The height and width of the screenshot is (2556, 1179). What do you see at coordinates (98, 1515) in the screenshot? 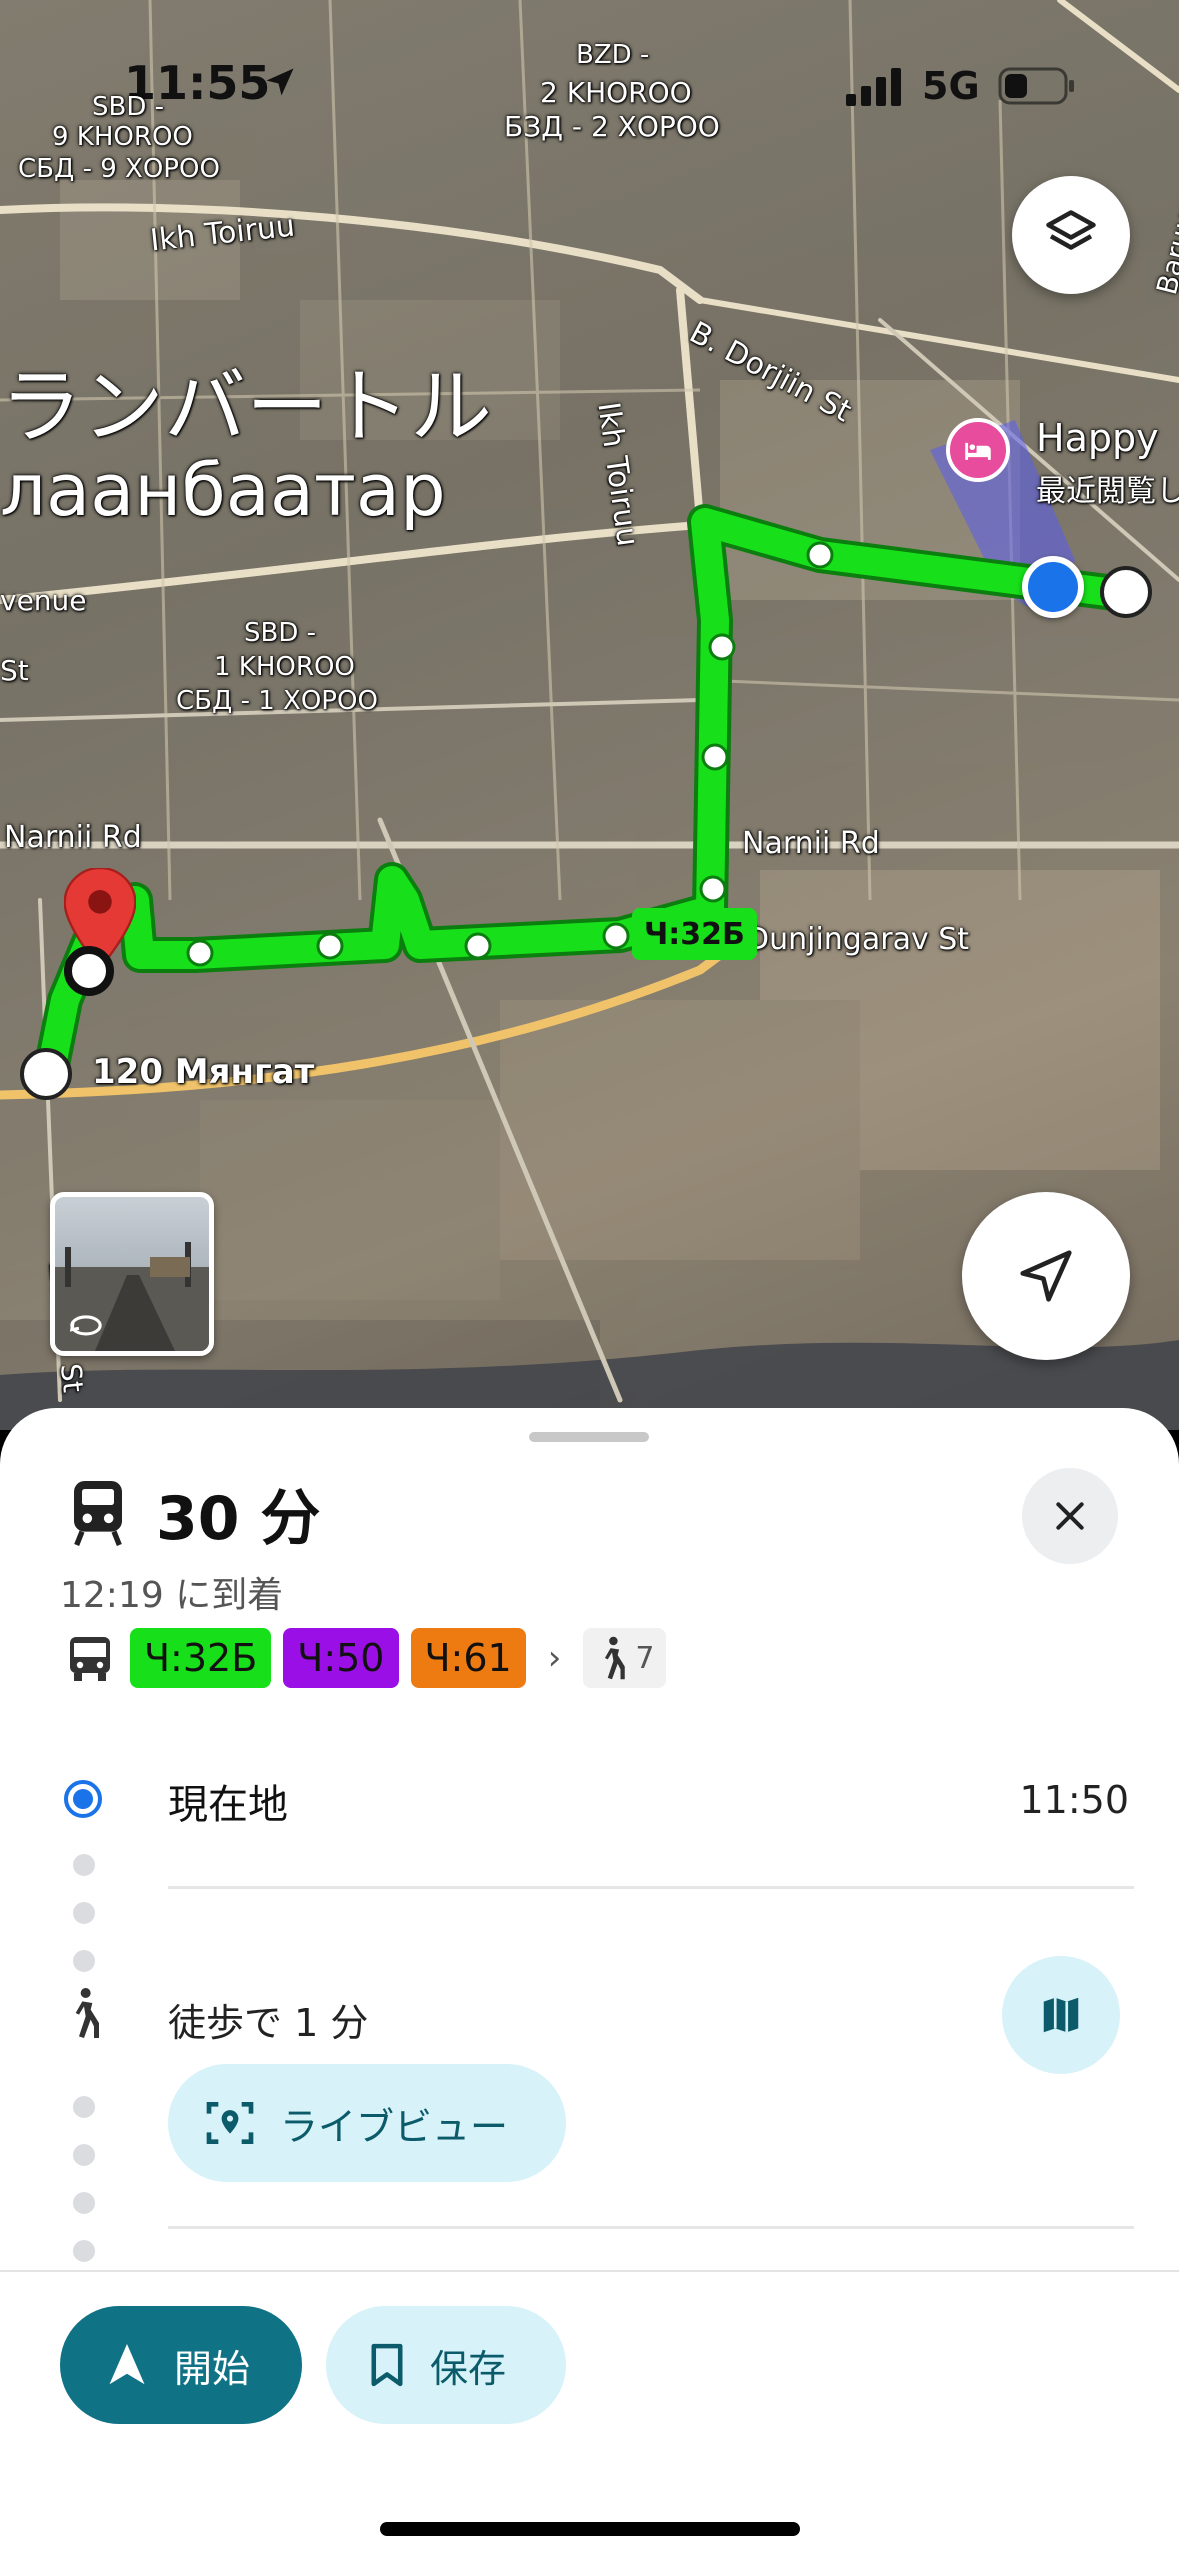
I see `transit-icon` at bounding box center [98, 1515].